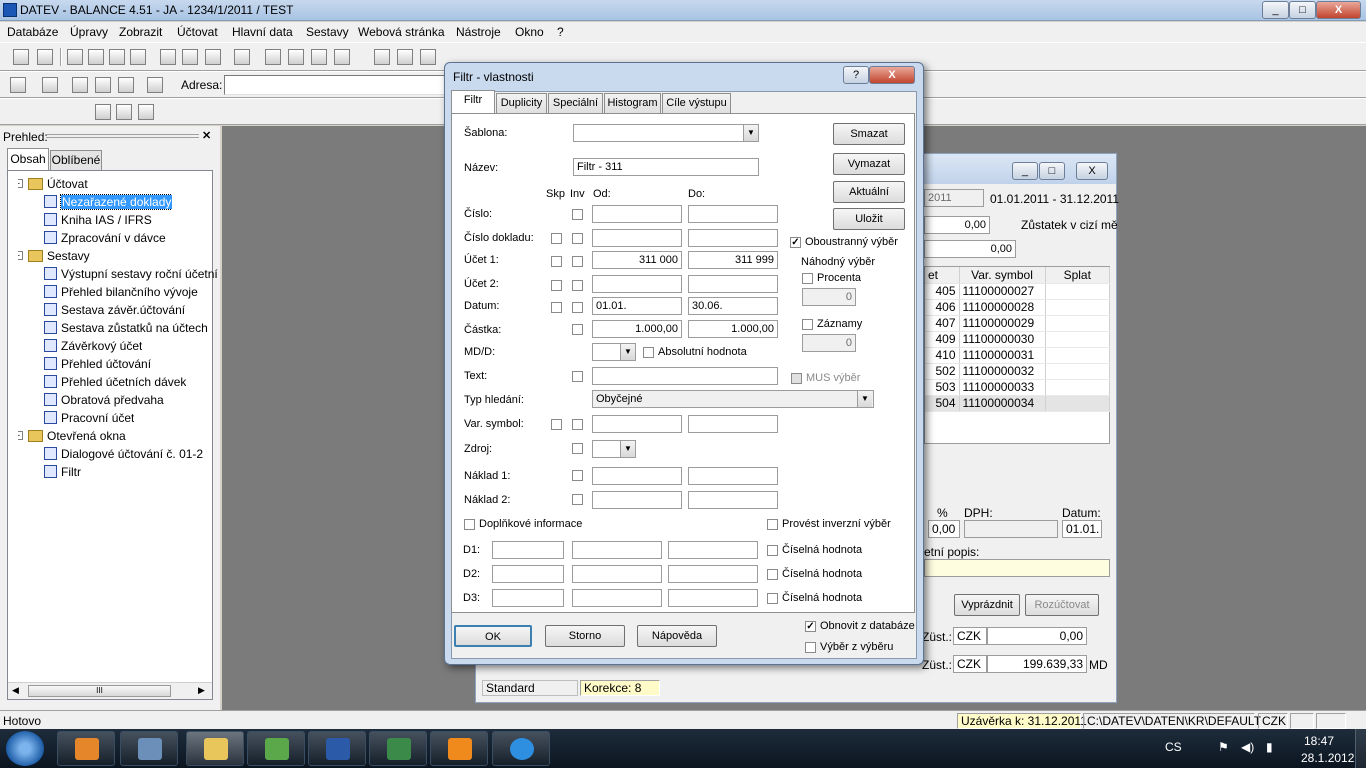 This screenshot has width=1366, height=768. Describe the element at coordinates (96, 57) in the screenshot. I see `print-preview-icon` at that location.